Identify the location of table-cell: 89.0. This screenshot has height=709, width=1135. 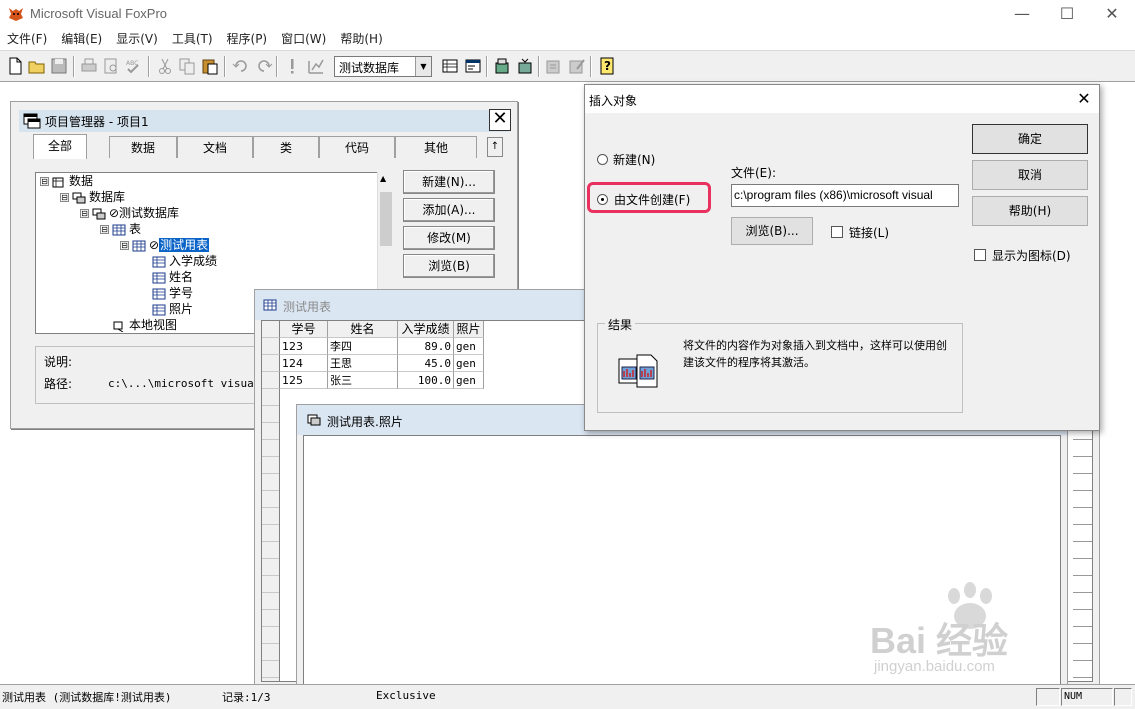
(426, 346).